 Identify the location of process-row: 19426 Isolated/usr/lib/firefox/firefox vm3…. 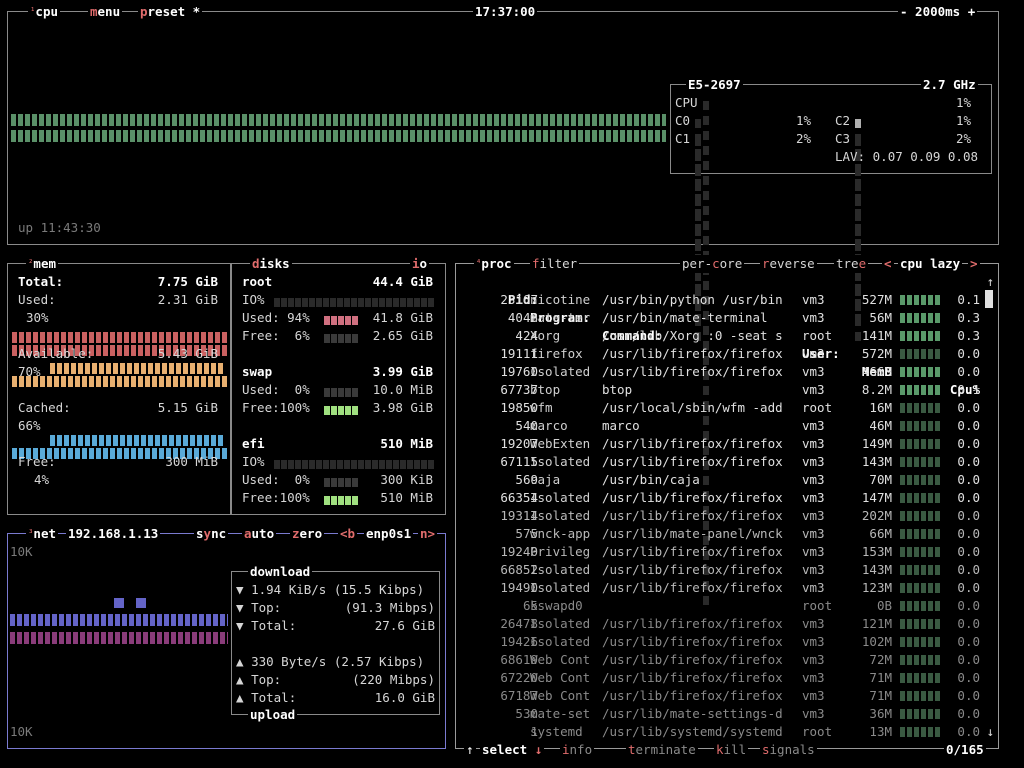
(727, 642).